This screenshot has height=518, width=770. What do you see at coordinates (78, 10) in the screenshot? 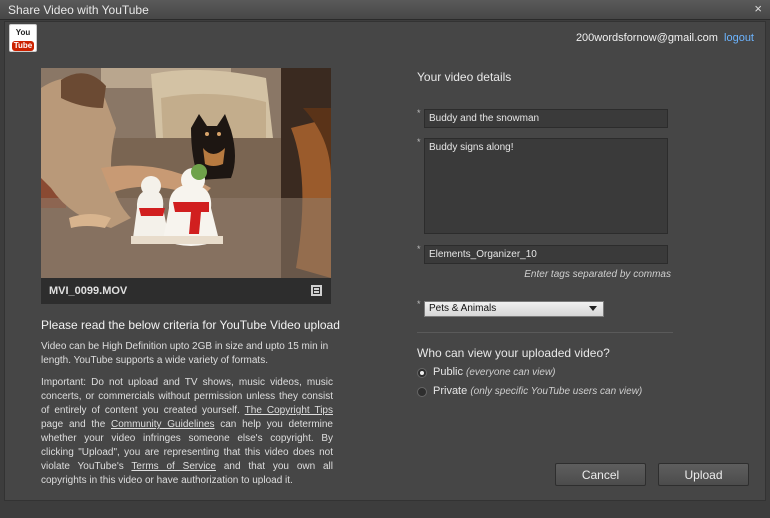
I see `window-title: Share Video with YouTube` at bounding box center [78, 10].